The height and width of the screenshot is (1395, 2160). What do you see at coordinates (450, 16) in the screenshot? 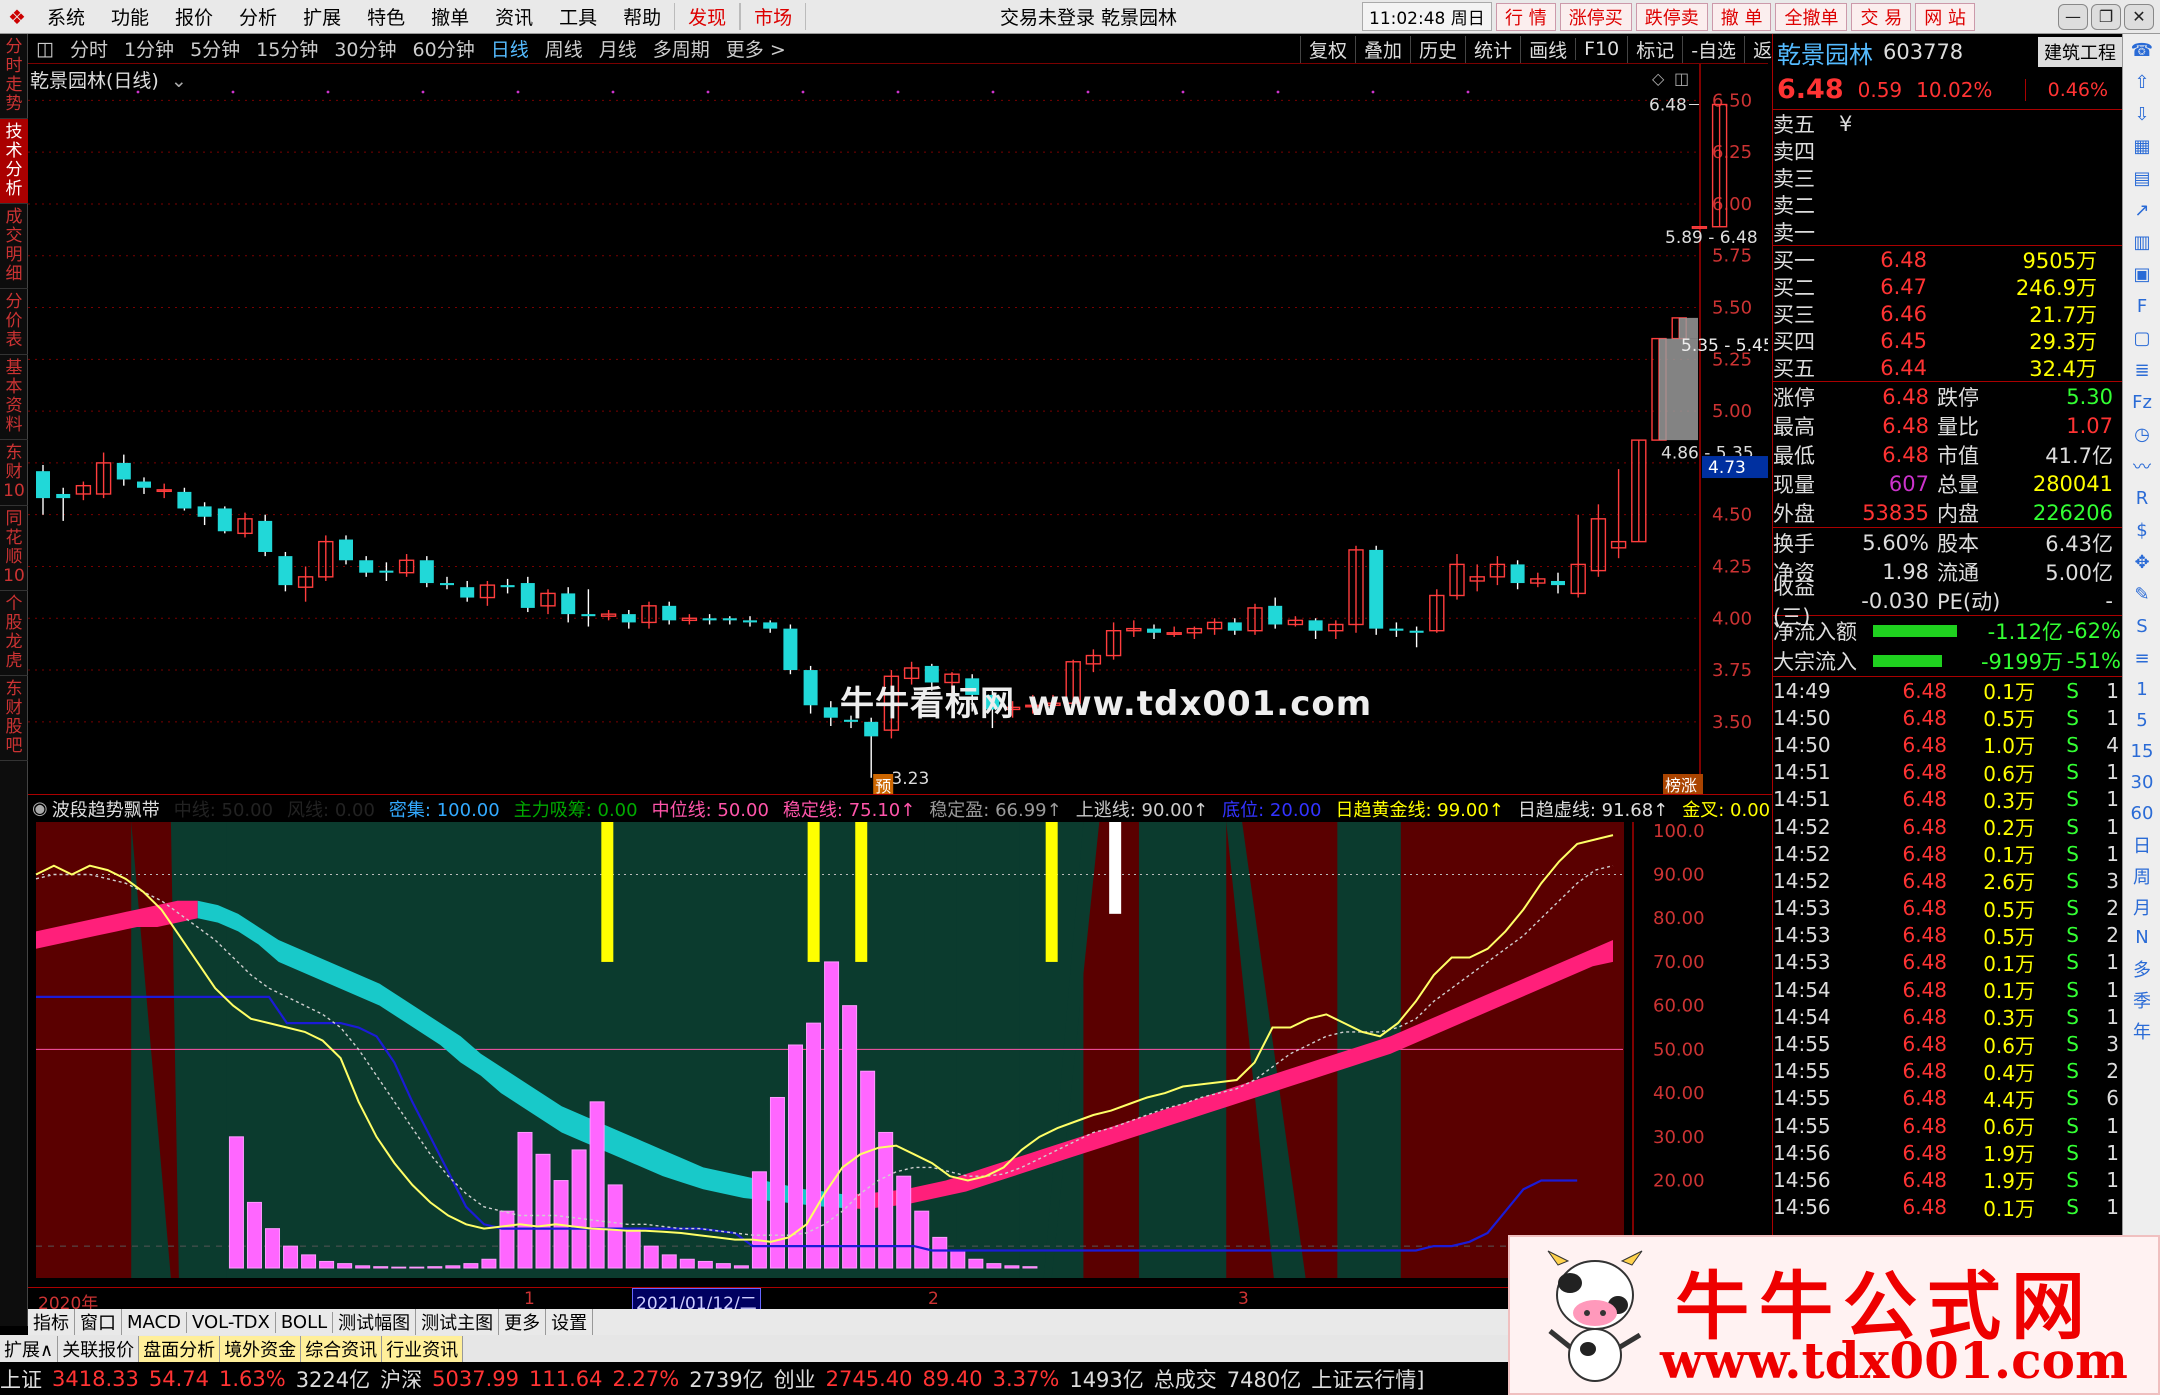
I see `menu-item-6: 撤单` at bounding box center [450, 16].